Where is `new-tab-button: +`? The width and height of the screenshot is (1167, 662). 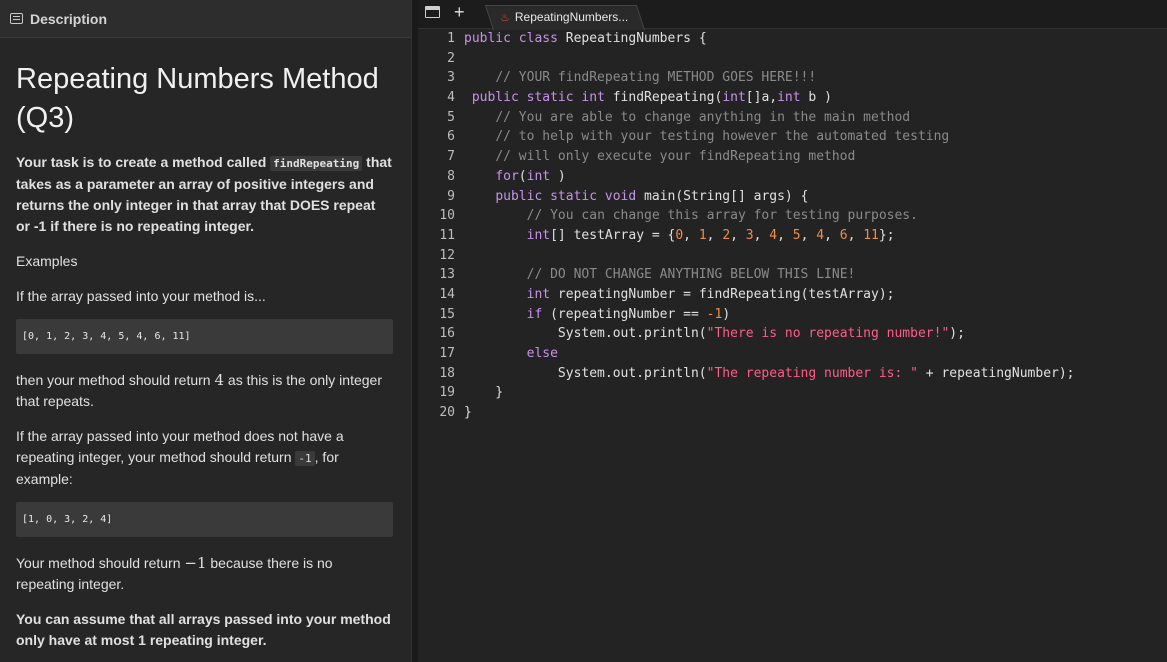 new-tab-button: + is located at coordinates (459, 12).